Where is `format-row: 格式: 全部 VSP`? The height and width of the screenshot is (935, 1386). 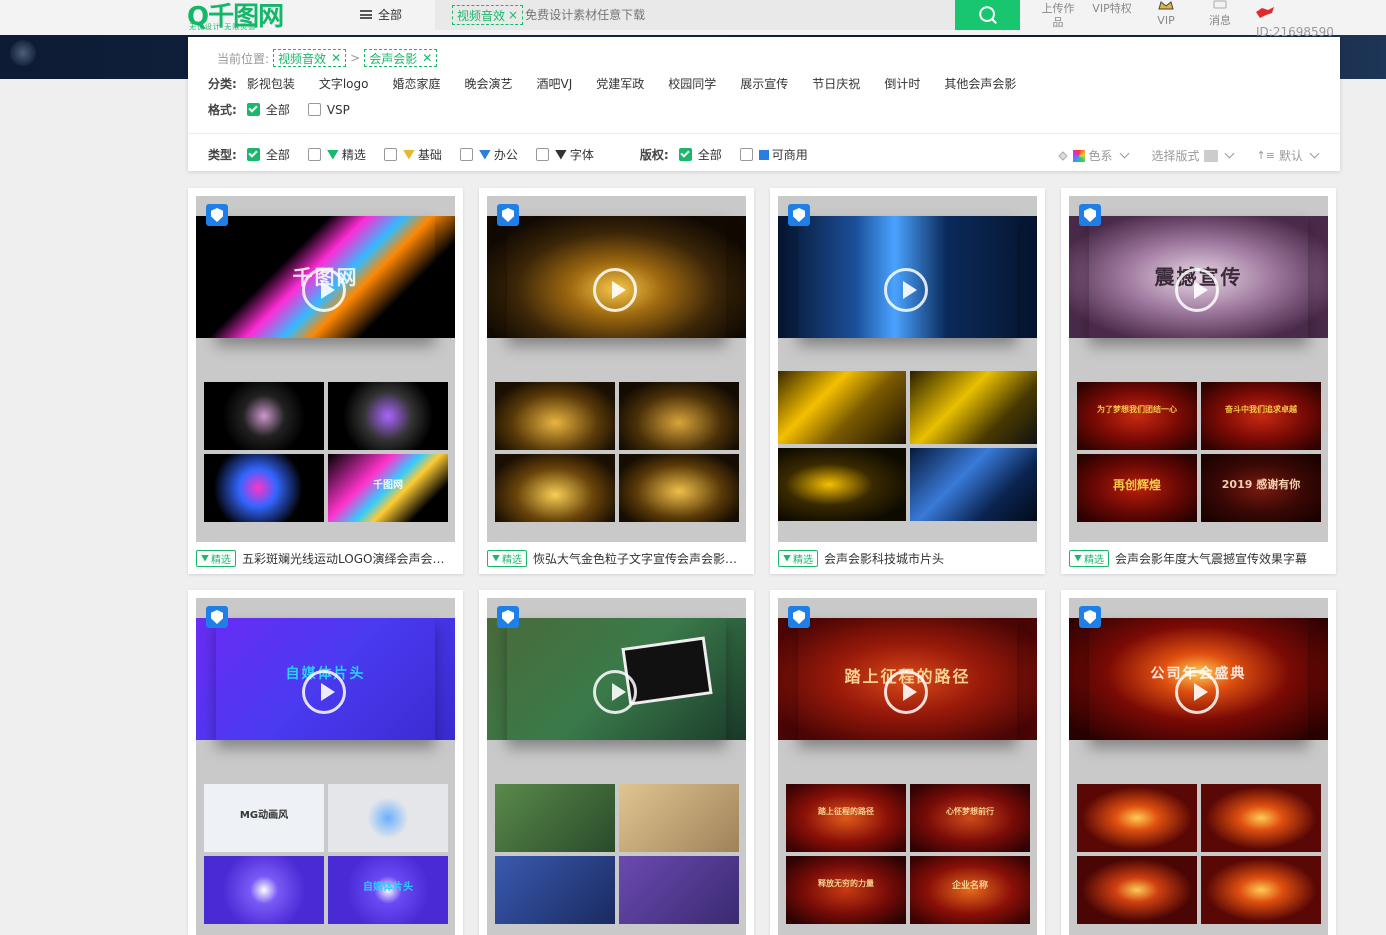
format-row: 格式: 全部 VSP is located at coordinates (288, 109).